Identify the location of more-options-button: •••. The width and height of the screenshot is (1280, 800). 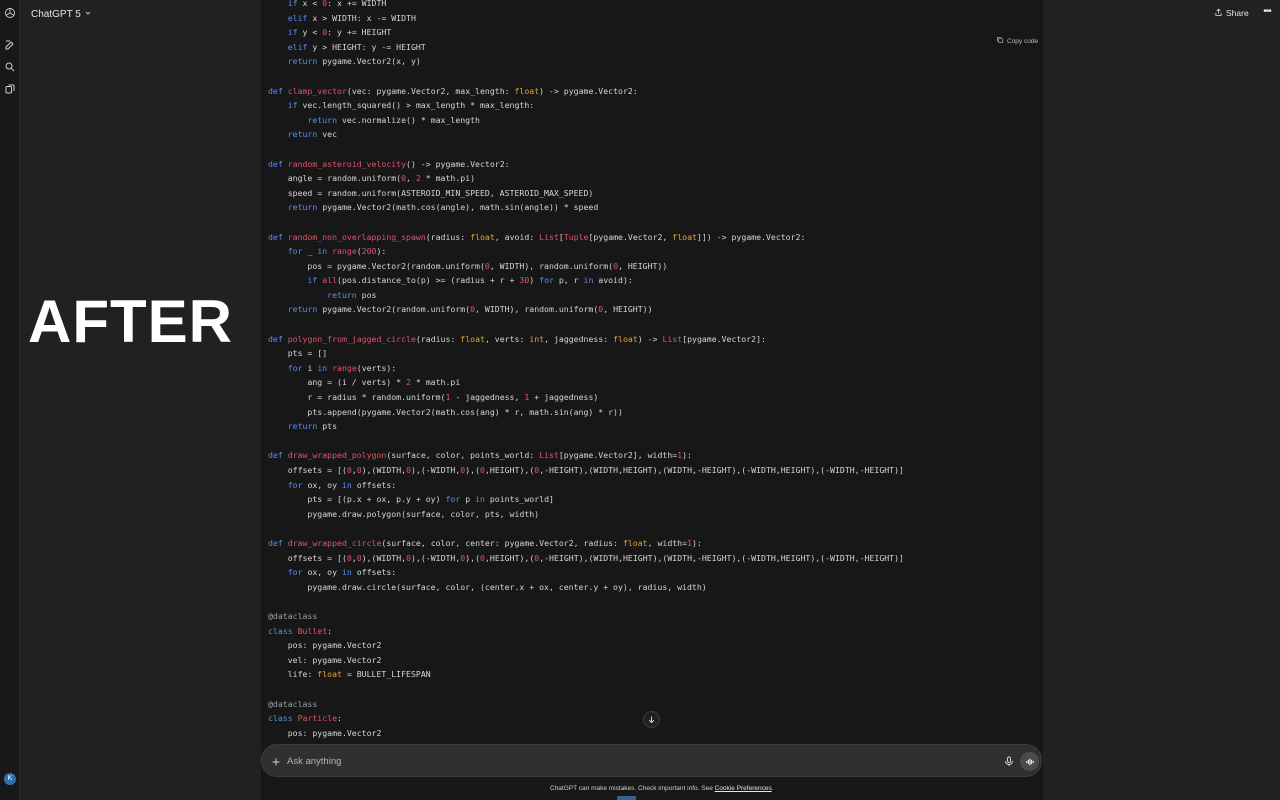
(1267, 13).